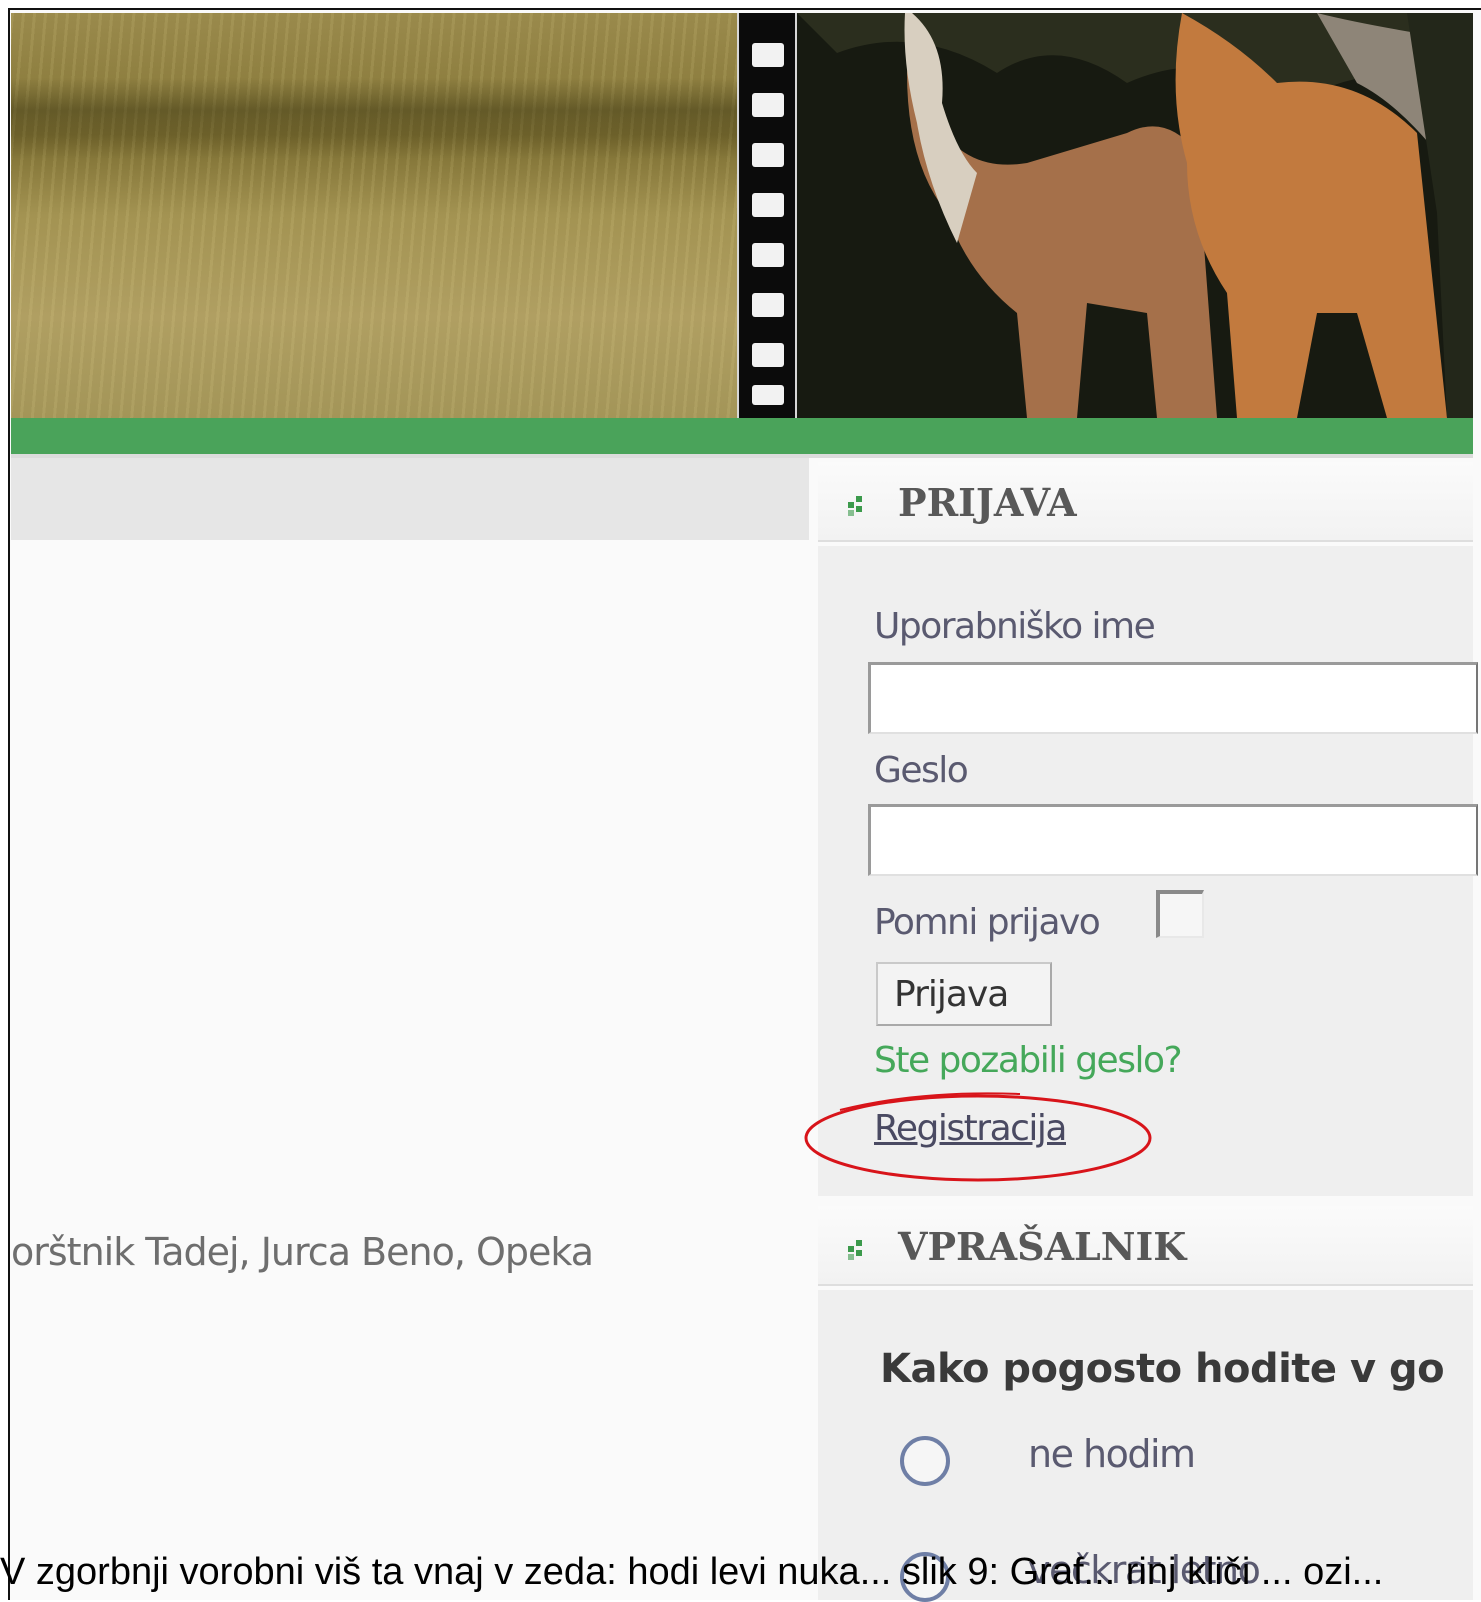 This screenshot has height=1602, width=1481. I want to click on green-accent-bar, so click(742, 438).